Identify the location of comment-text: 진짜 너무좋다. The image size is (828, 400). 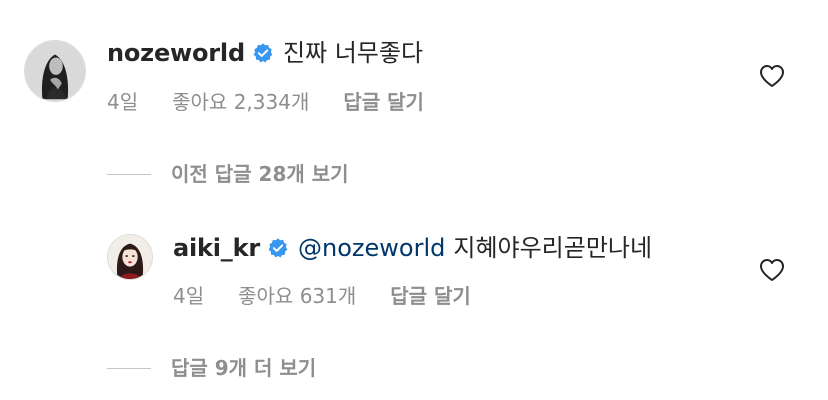
(353, 53).